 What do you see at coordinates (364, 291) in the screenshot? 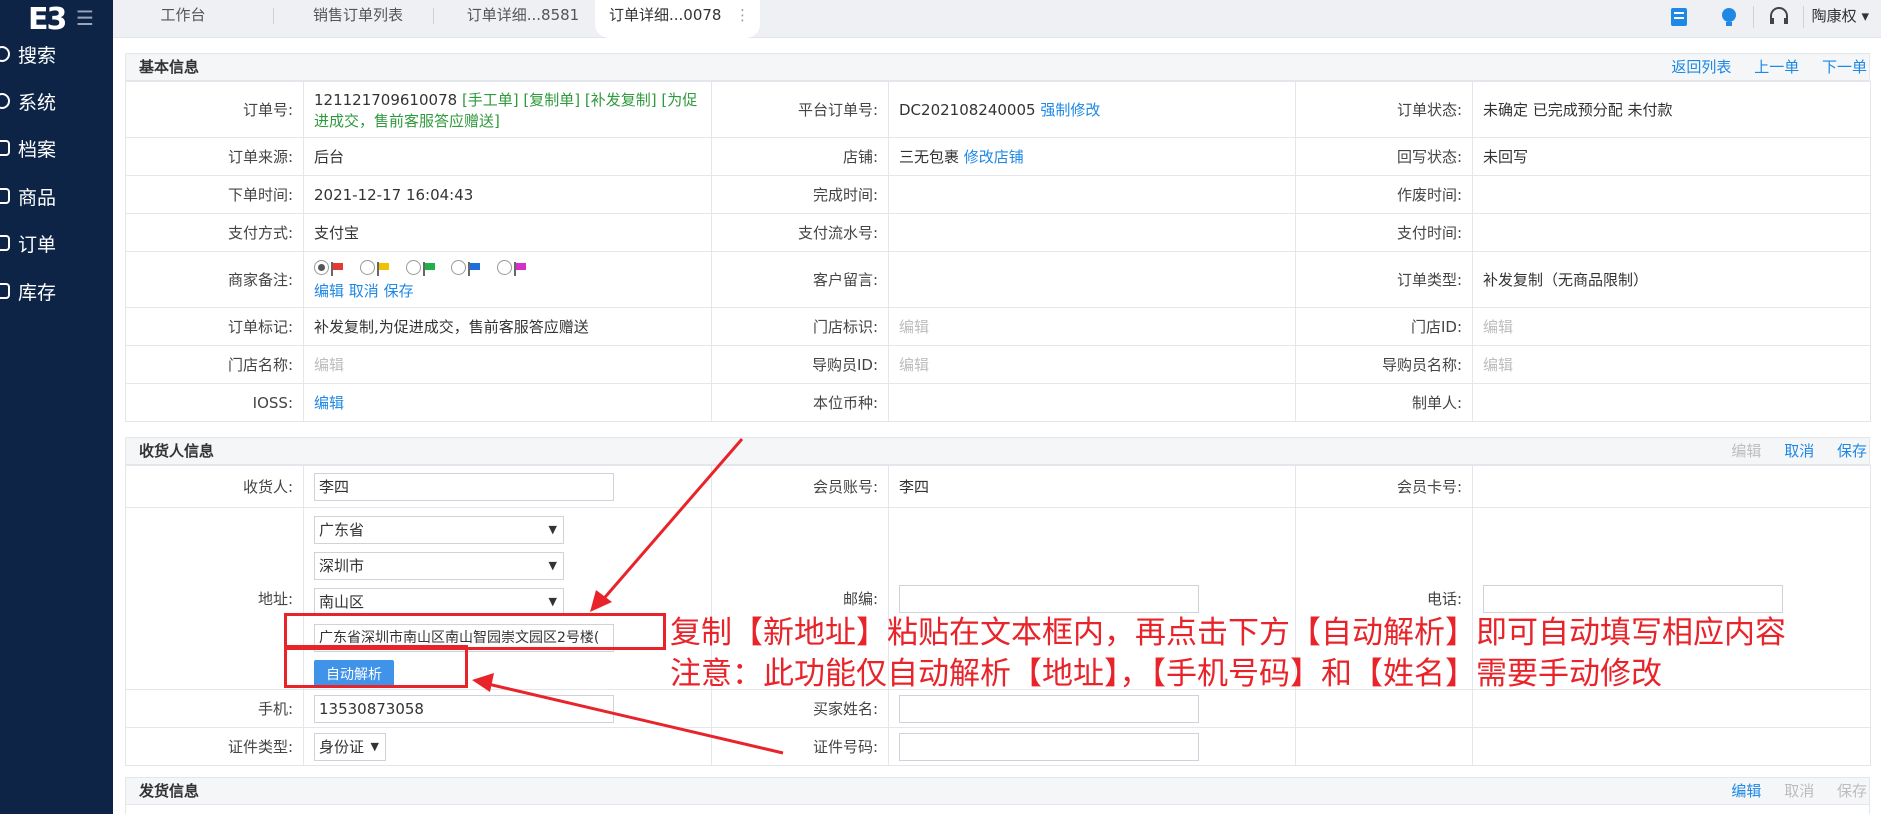
I see `note-cancel-link: 取消` at bounding box center [364, 291].